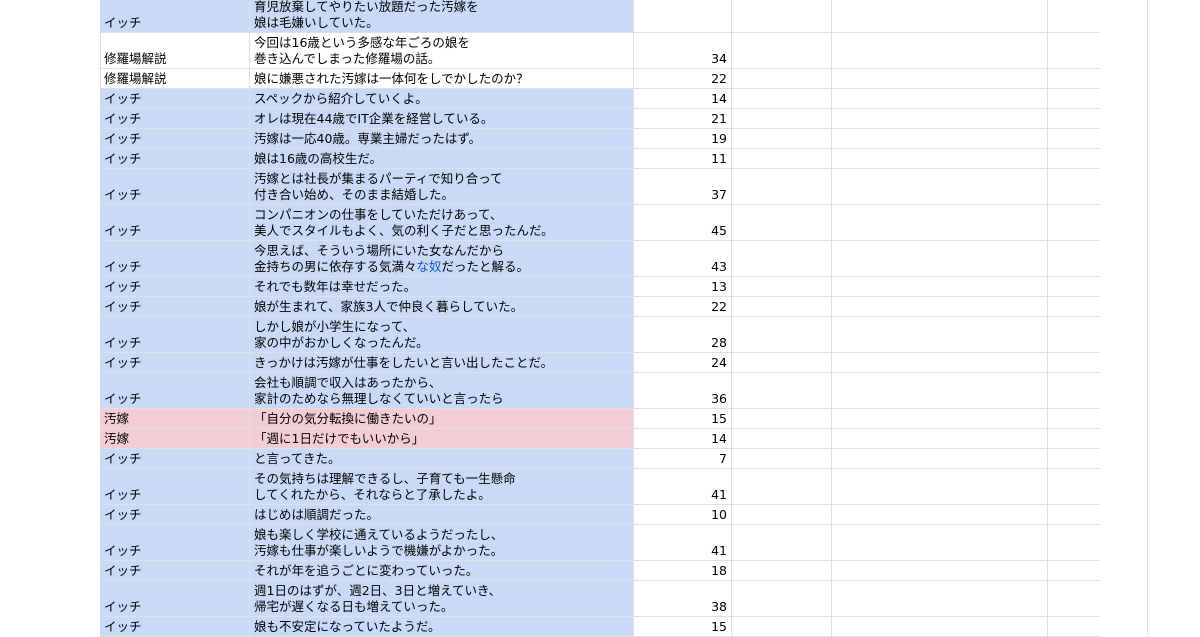 Image resolution: width=1200 pixels, height=637 pixels. Describe the element at coordinates (683, 138) in the screenshot. I see `char-count-cell: 19` at that location.